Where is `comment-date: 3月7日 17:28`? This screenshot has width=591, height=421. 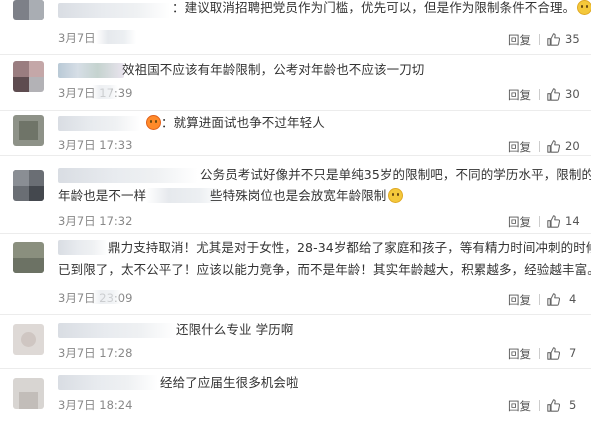
comment-date: 3月7日 17:28 is located at coordinates (95, 353).